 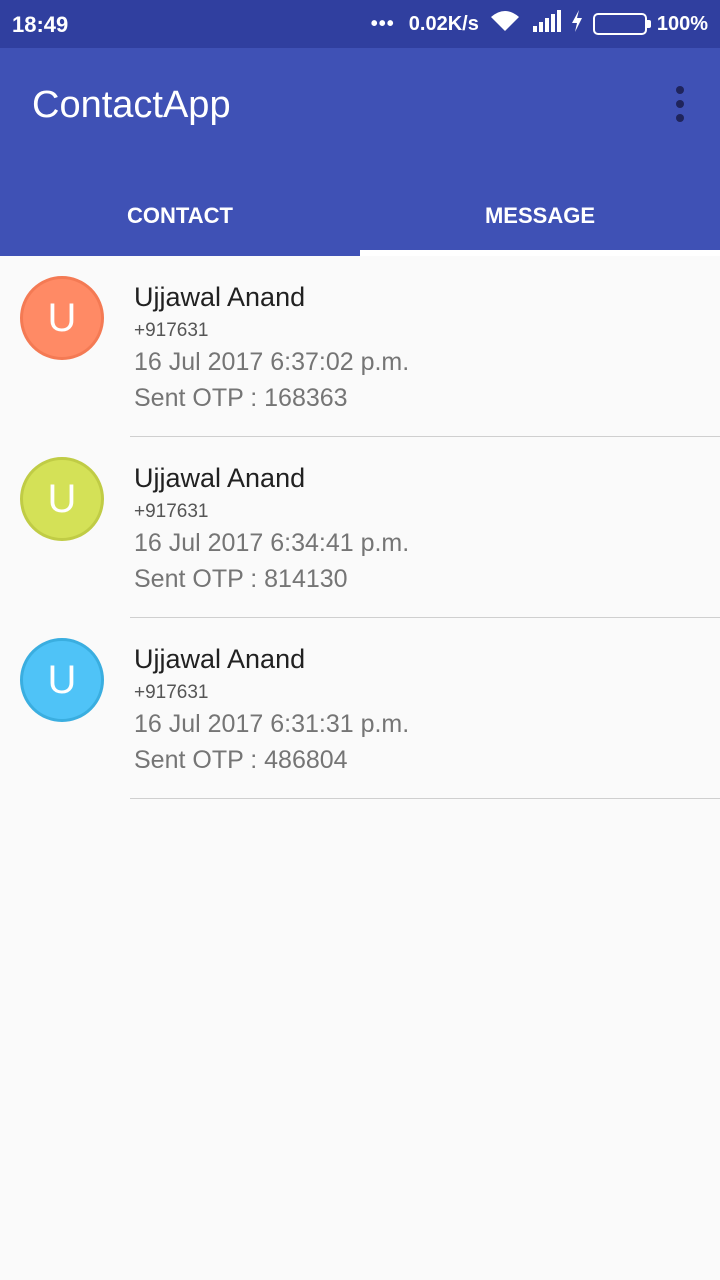 I want to click on battery-percent: 100%, so click(x=682, y=23).